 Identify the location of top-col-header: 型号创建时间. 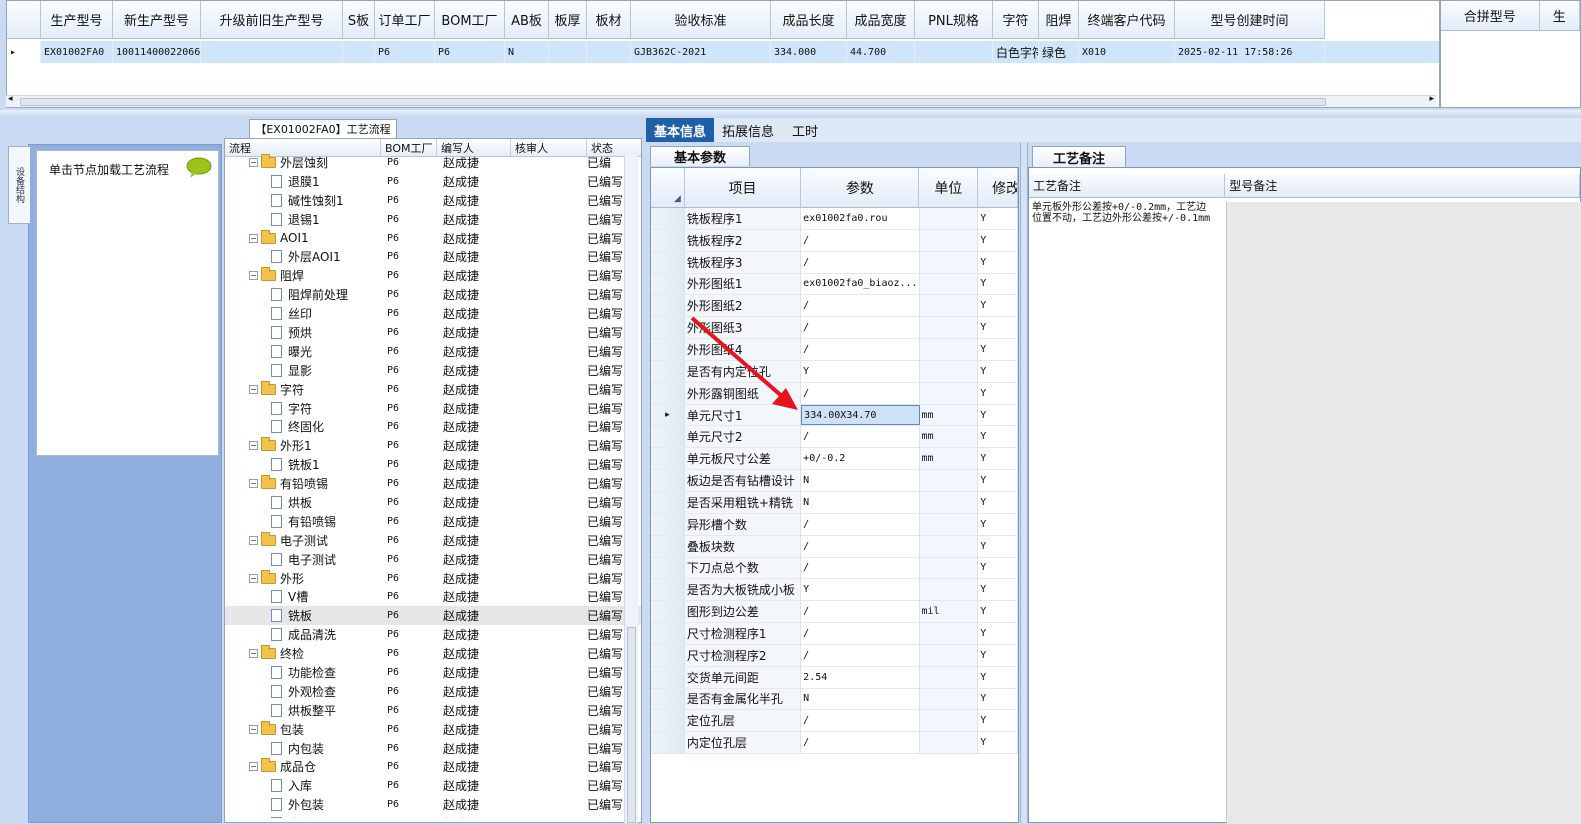
(1250, 20).